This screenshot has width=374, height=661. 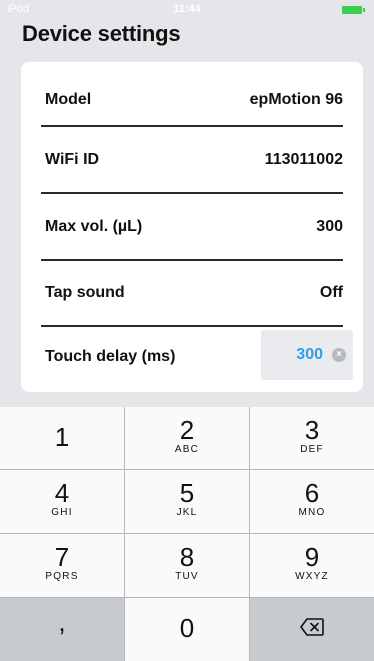 I want to click on key-2: 2 ABC, so click(x=187, y=438).